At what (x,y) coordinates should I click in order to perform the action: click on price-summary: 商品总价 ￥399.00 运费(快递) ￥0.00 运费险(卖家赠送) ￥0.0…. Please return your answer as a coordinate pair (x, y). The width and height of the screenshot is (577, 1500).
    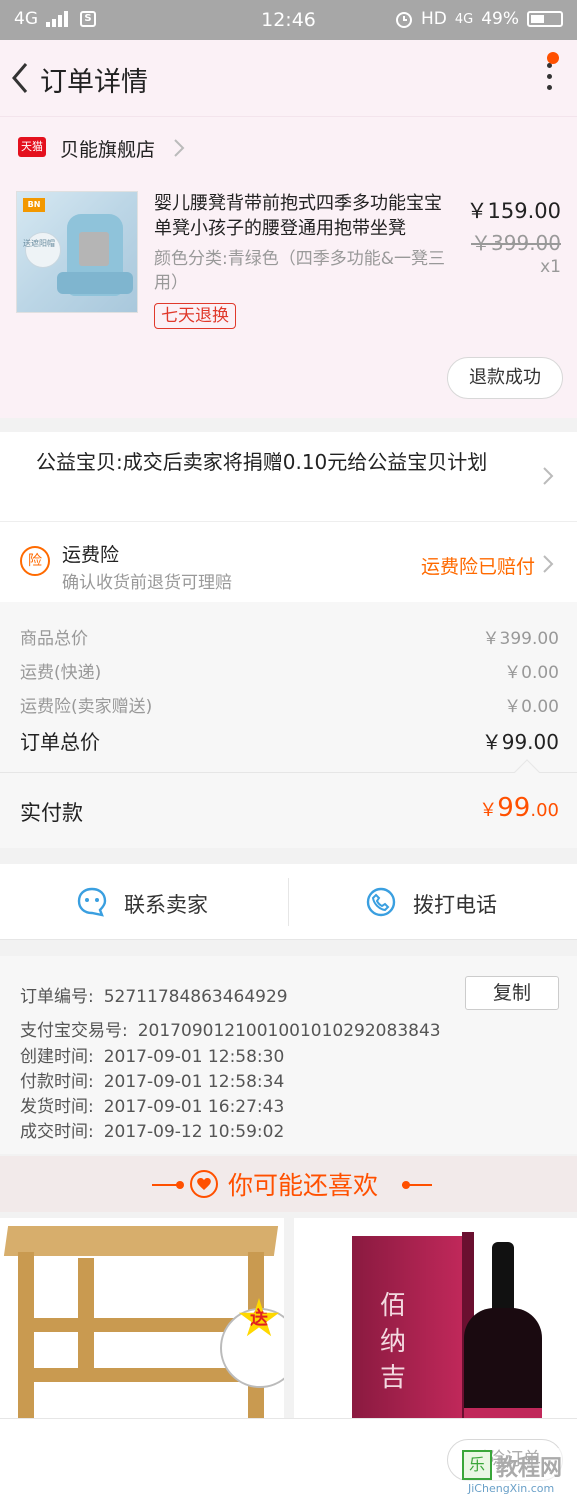
    Looking at the image, I should click on (288, 687).